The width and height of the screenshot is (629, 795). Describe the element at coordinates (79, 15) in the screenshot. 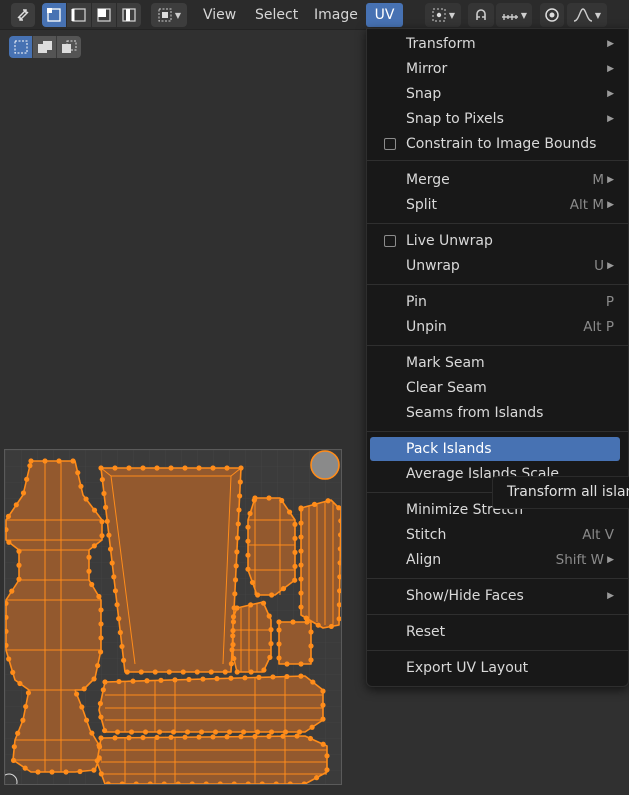

I see `select-edge-button` at that location.